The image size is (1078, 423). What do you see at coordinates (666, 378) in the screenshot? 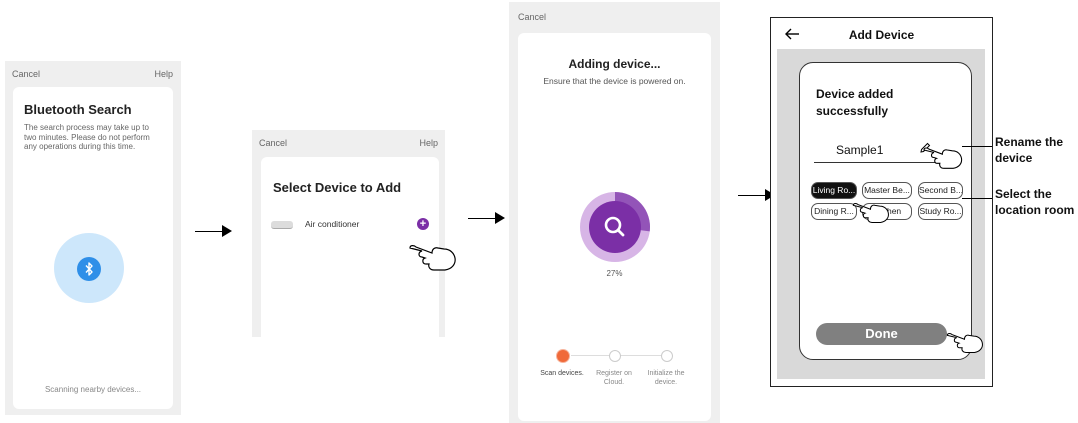
I see `step-label: Initialize the device.` at bounding box center [666, 378].